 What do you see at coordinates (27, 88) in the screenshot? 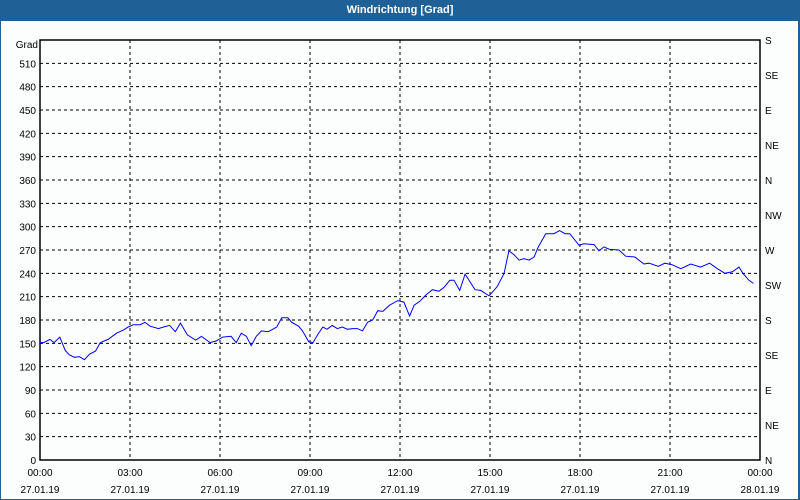
I see `y-tick-label: 480` at bounding box center [27, 88].